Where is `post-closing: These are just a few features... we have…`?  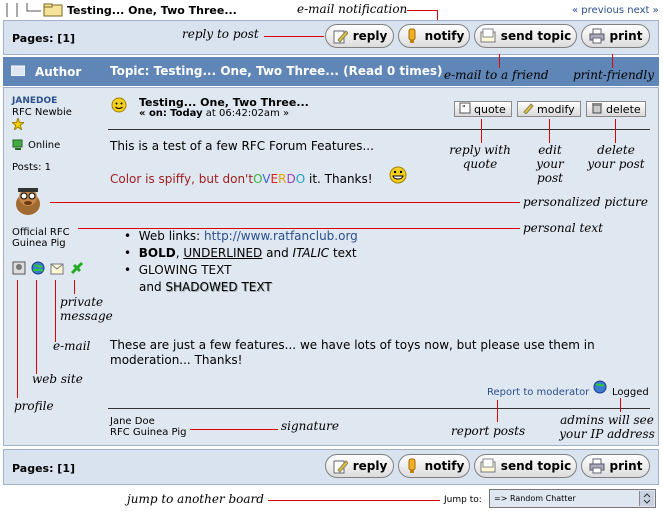
post-closing: These are just a few features... we have… is located at coordinates (352, 352).